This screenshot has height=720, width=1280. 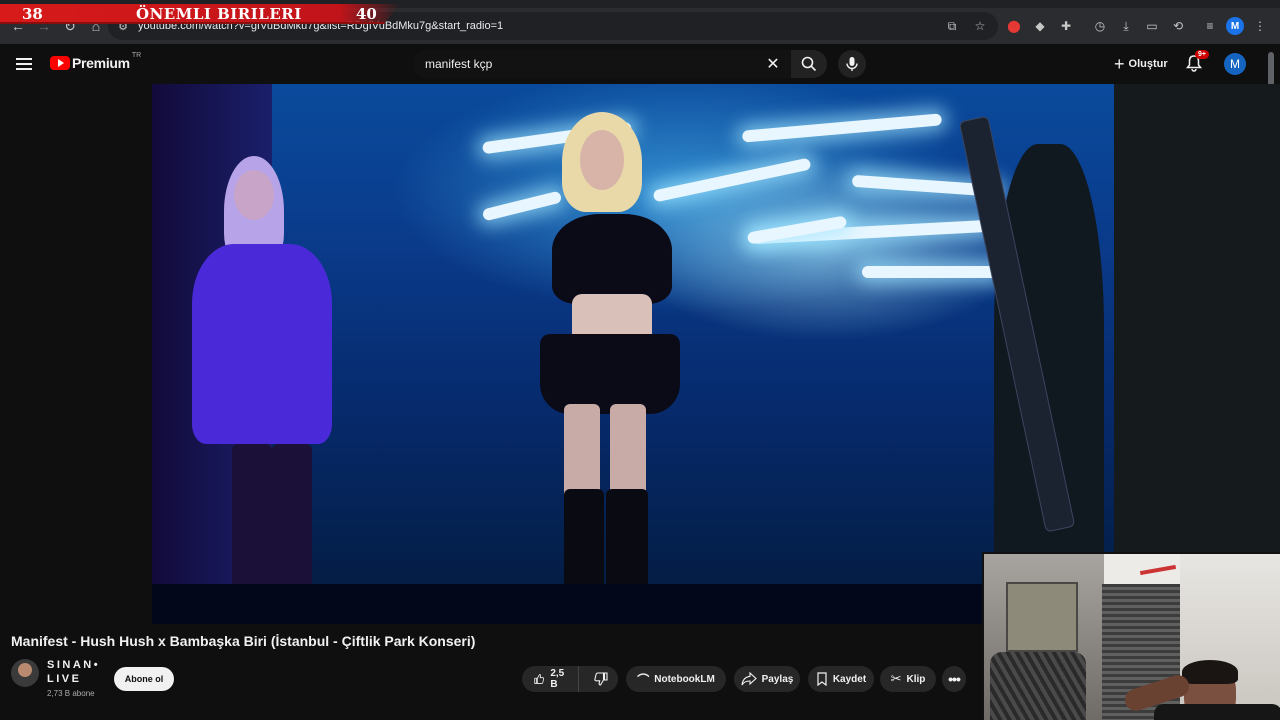 I want to click on subscribe-button: Abone ol, so click(x=144, y=679).